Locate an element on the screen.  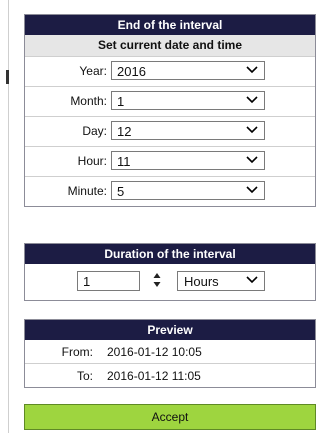
year-select: 2016 is located at coordinates (188, 70).